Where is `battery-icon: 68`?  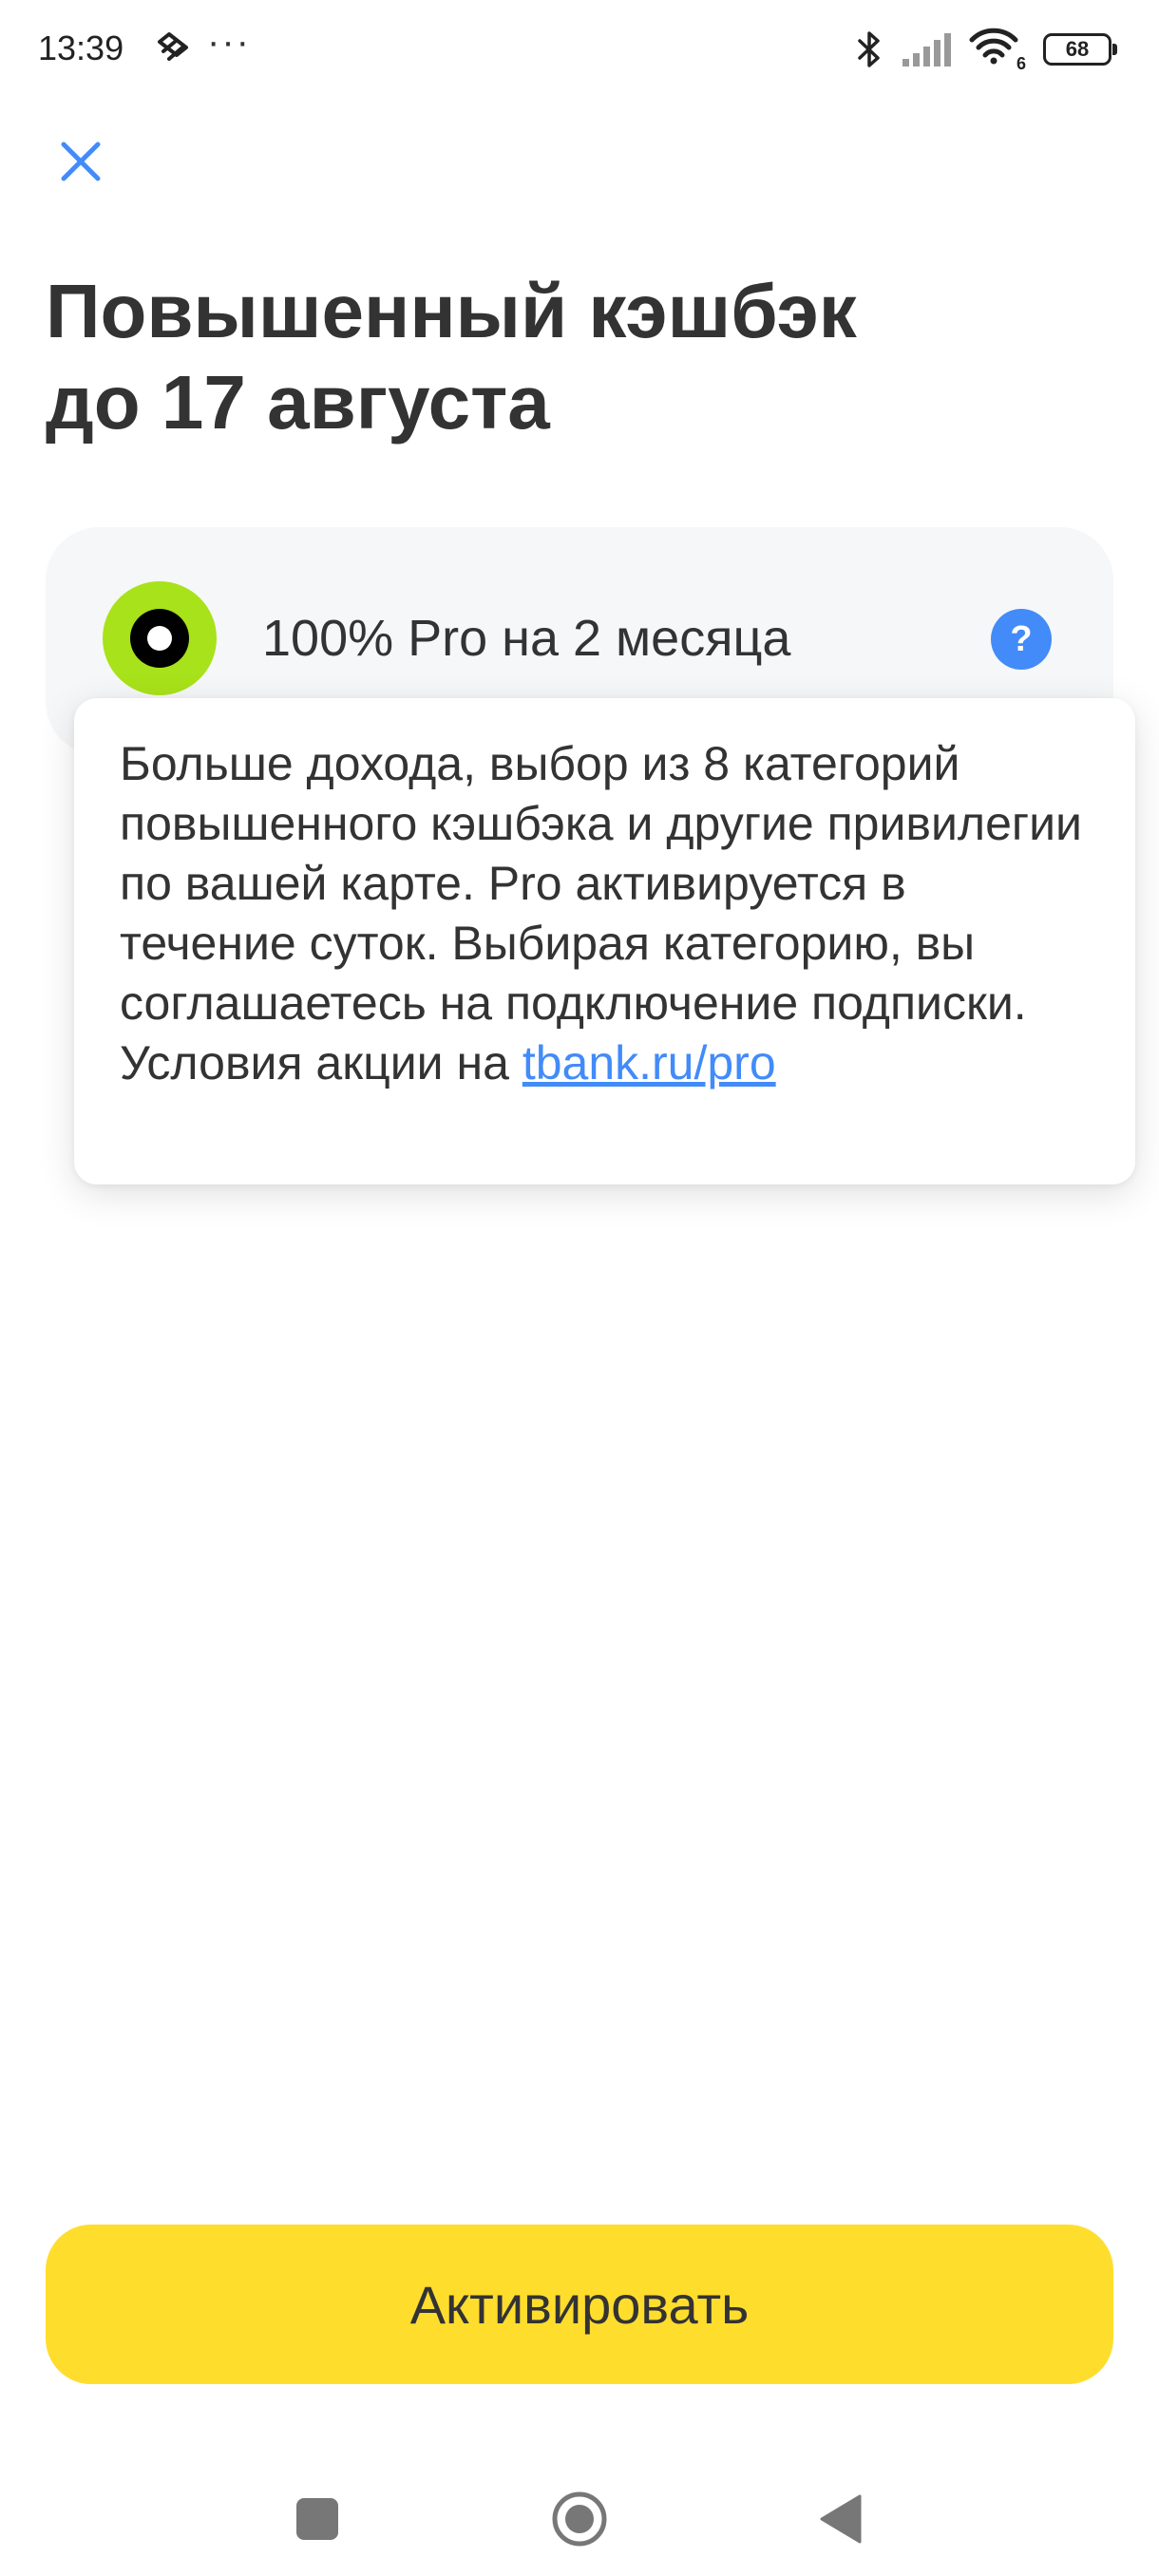
battery-icon: 68 is located at coordinates (1080, 49).